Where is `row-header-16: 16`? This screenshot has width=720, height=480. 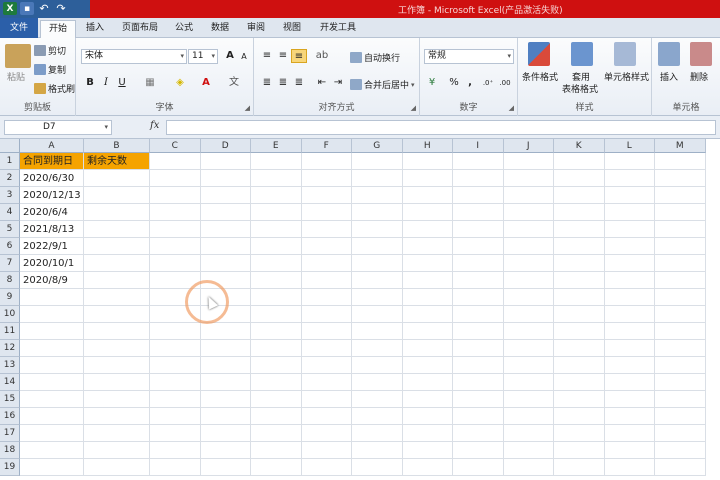 row-header-16: 16 is located at coordinates (10, 416).